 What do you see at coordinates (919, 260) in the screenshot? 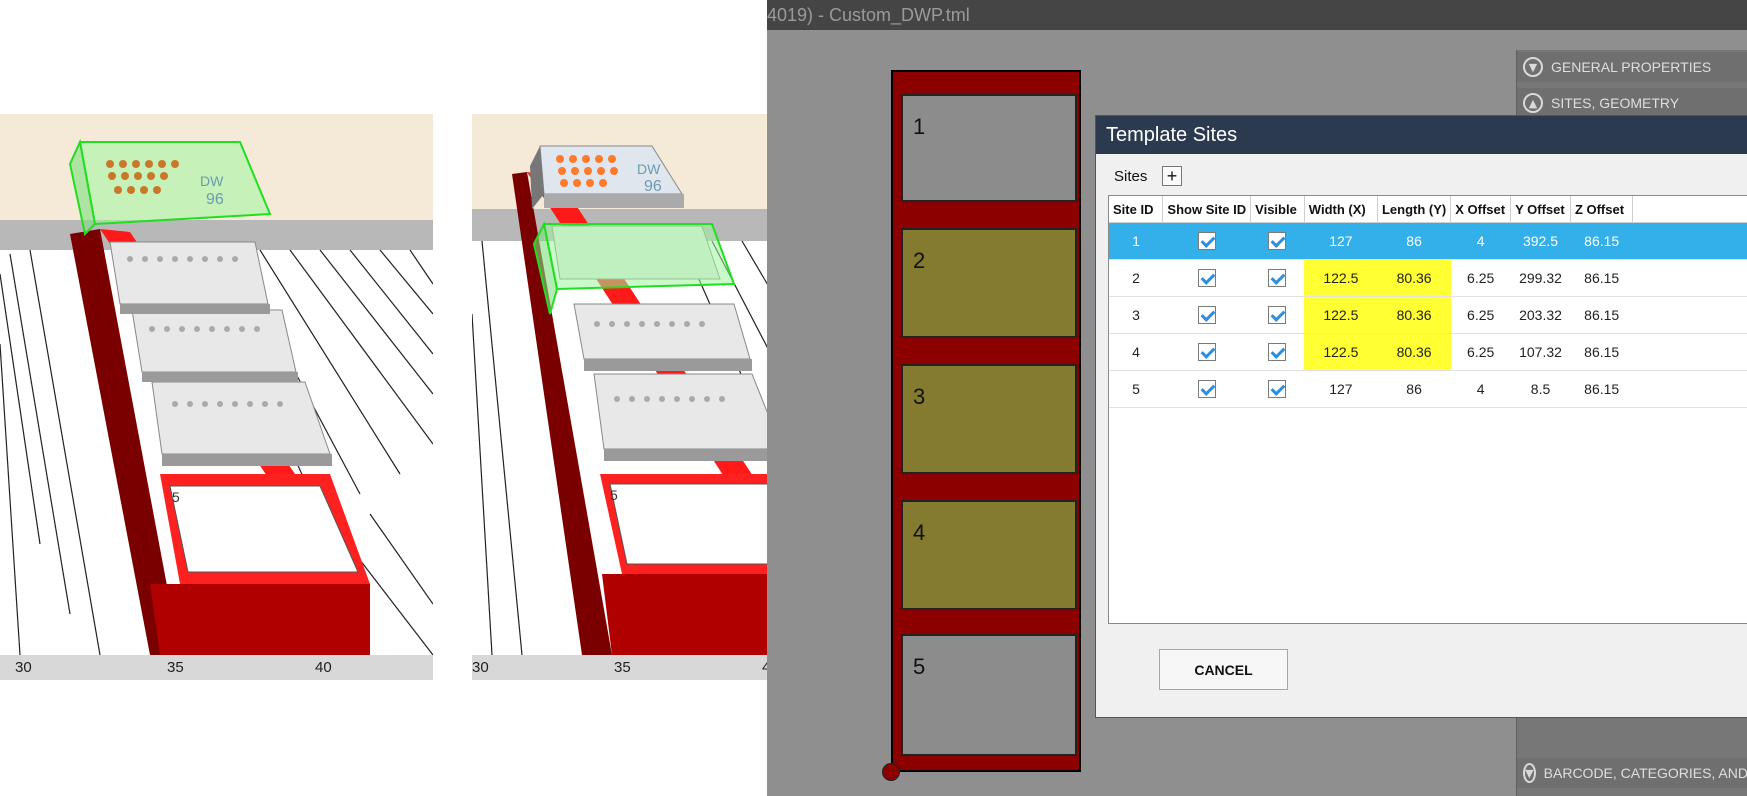
I see `site-number: 2` at bounding box center [919, 260].